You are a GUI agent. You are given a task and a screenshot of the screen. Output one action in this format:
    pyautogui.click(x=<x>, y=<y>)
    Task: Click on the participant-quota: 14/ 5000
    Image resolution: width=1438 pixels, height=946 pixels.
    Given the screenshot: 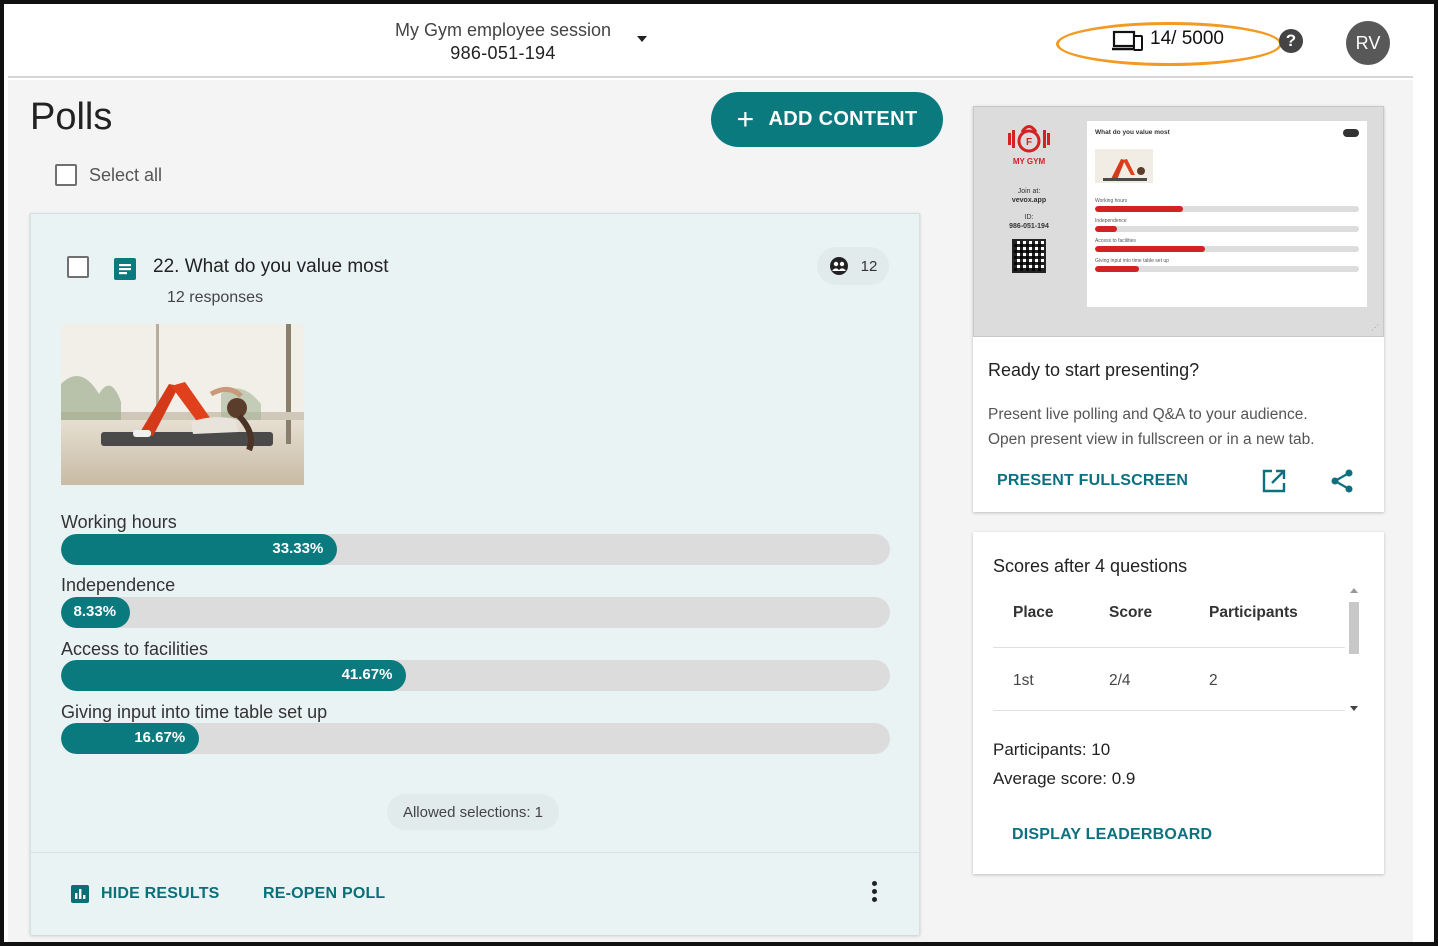 What is the action you would take?
    pyautogui.click(x=1187, y=38)
    